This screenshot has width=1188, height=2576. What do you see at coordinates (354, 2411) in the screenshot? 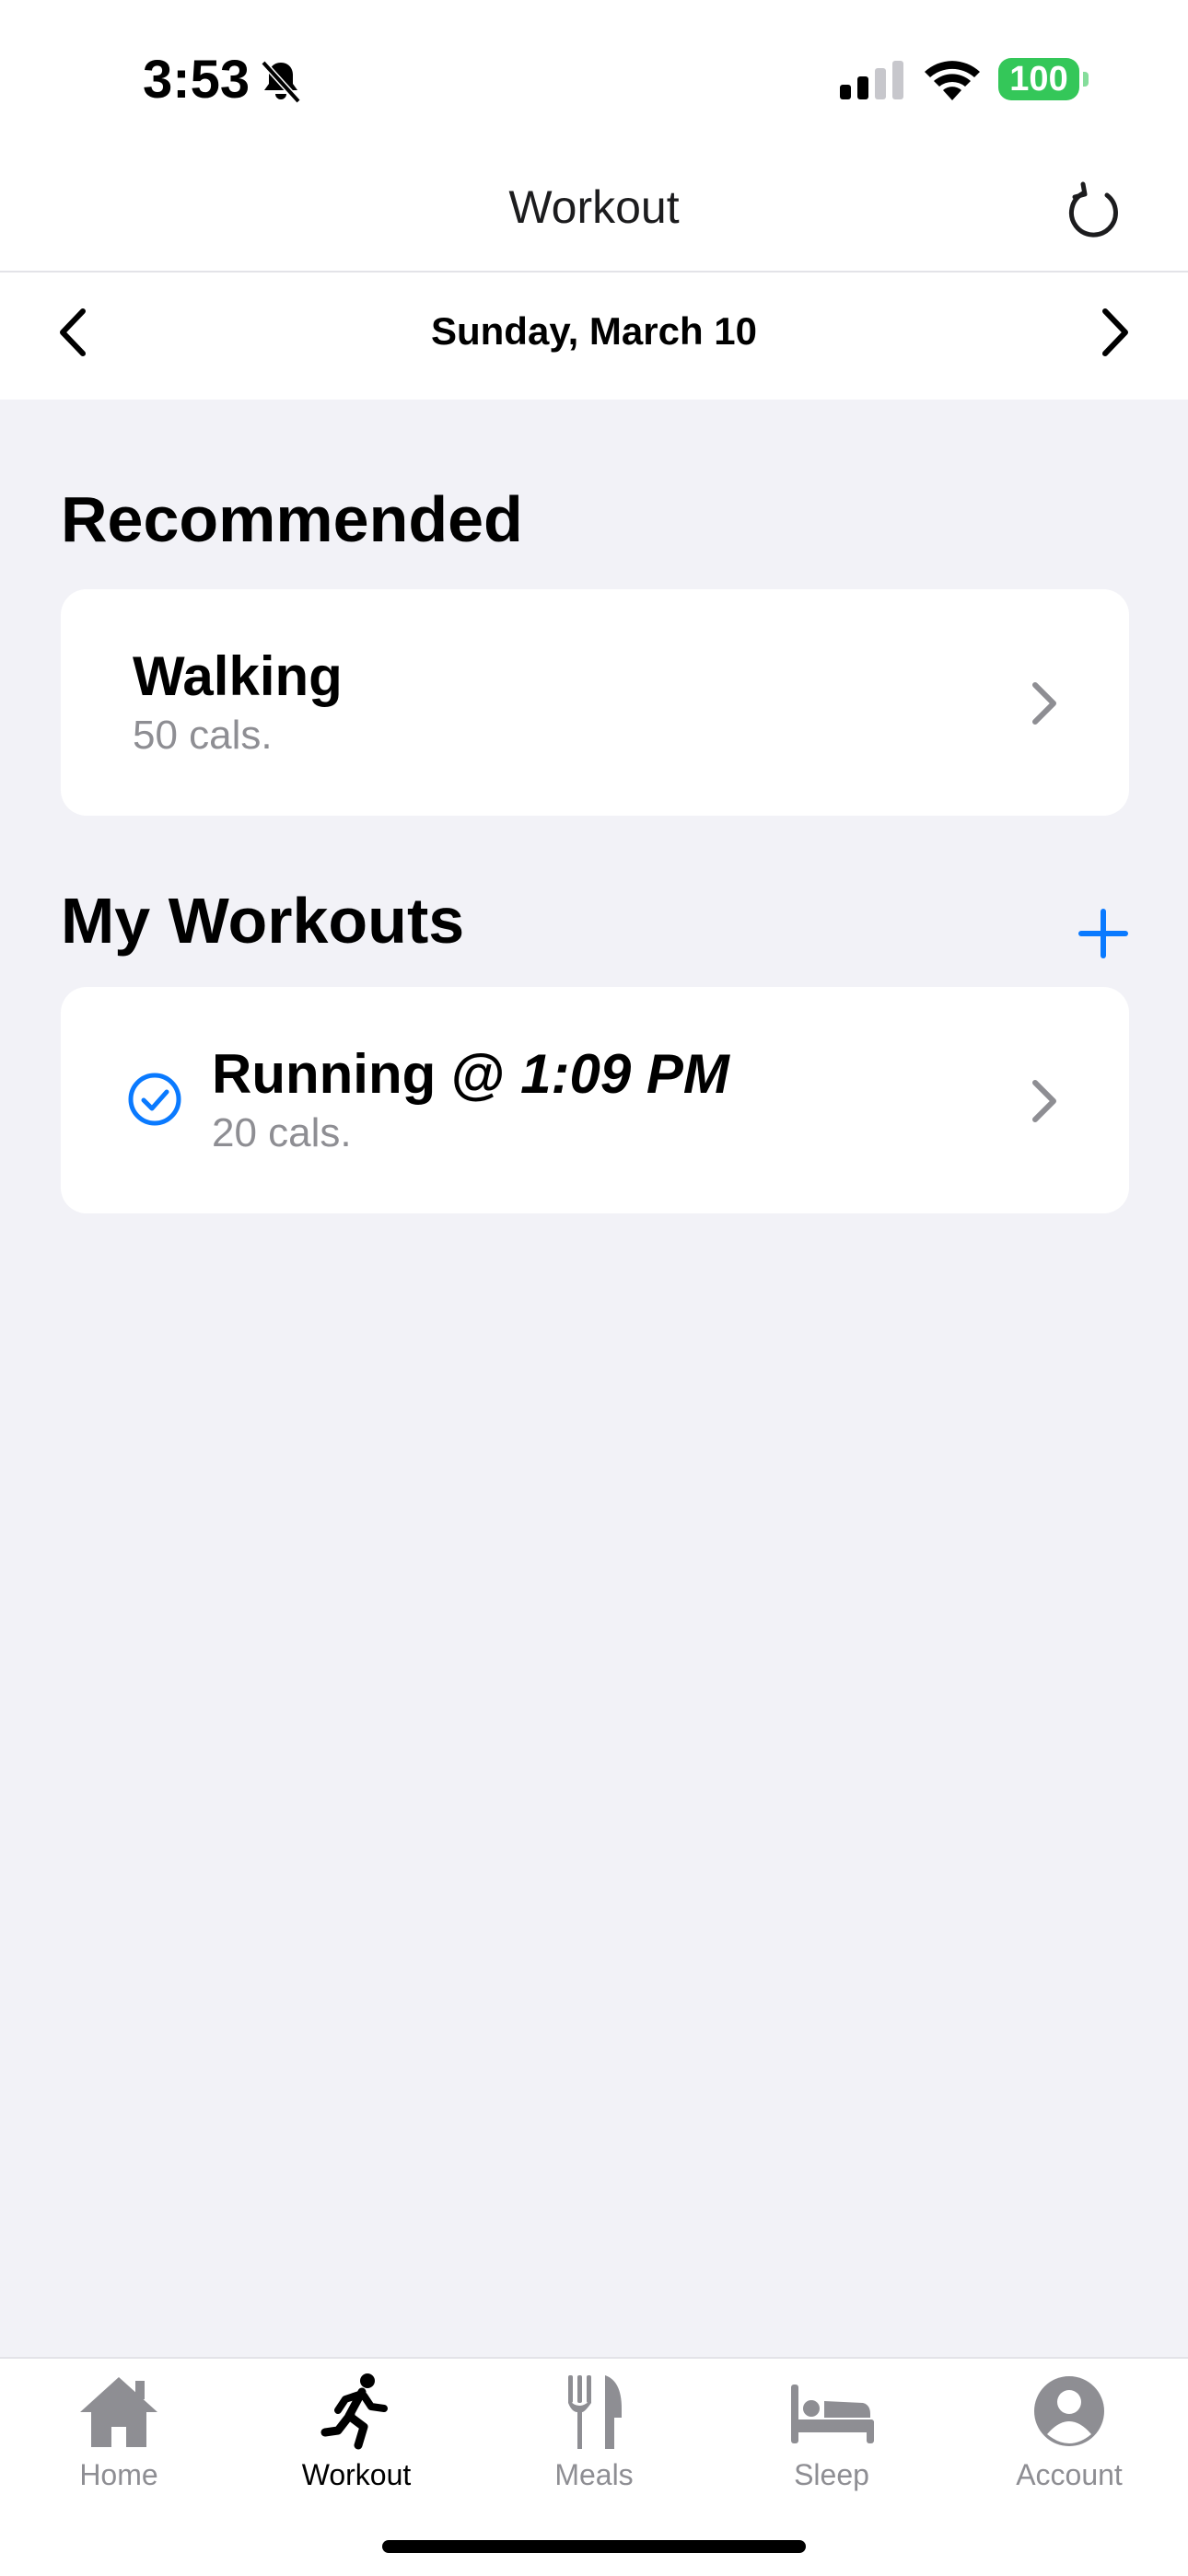
I see `figure-run-icon` at bounding box center [354, 2411].